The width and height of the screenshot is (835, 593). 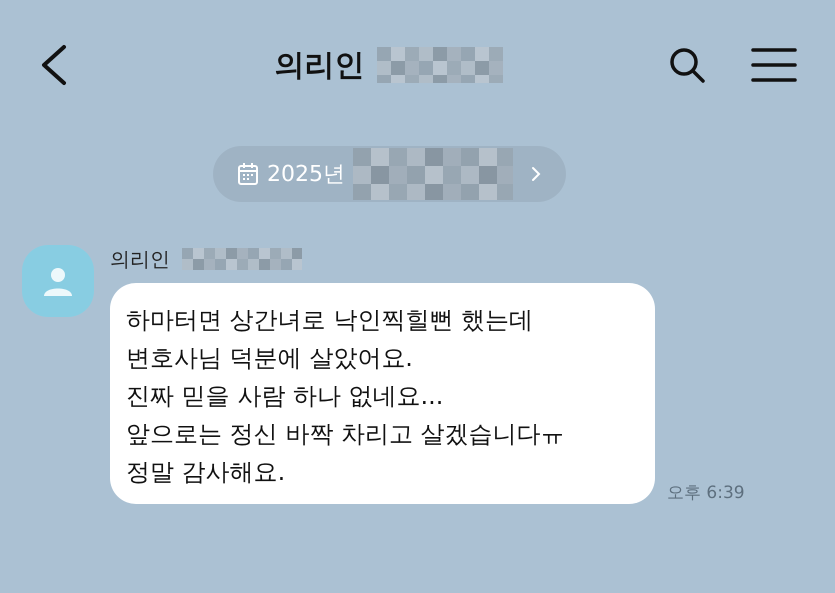 I want to click on sender-name: 의리인, so click(x=140, y=259).